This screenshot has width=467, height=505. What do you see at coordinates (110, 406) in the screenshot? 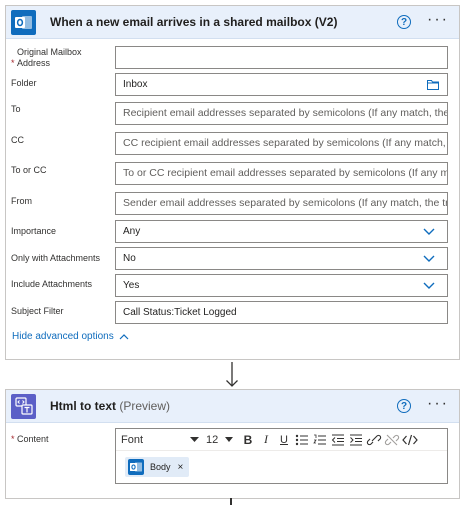
I see `action-title: Html to text (Preview)` at bounding box center [110, 406].